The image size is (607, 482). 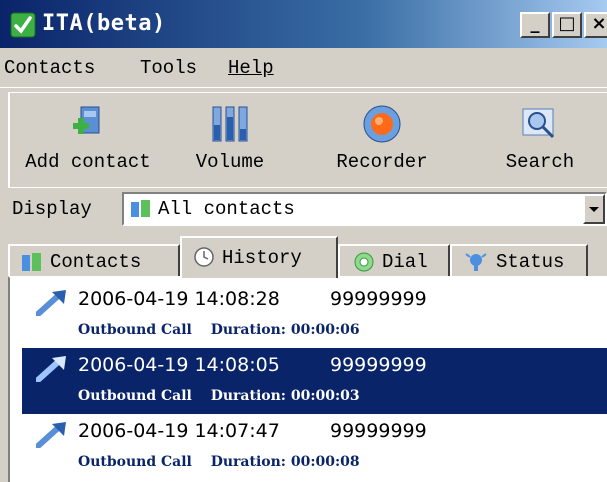 I want to click on call-duration: 00:00:03, so click(x=325, y=396).